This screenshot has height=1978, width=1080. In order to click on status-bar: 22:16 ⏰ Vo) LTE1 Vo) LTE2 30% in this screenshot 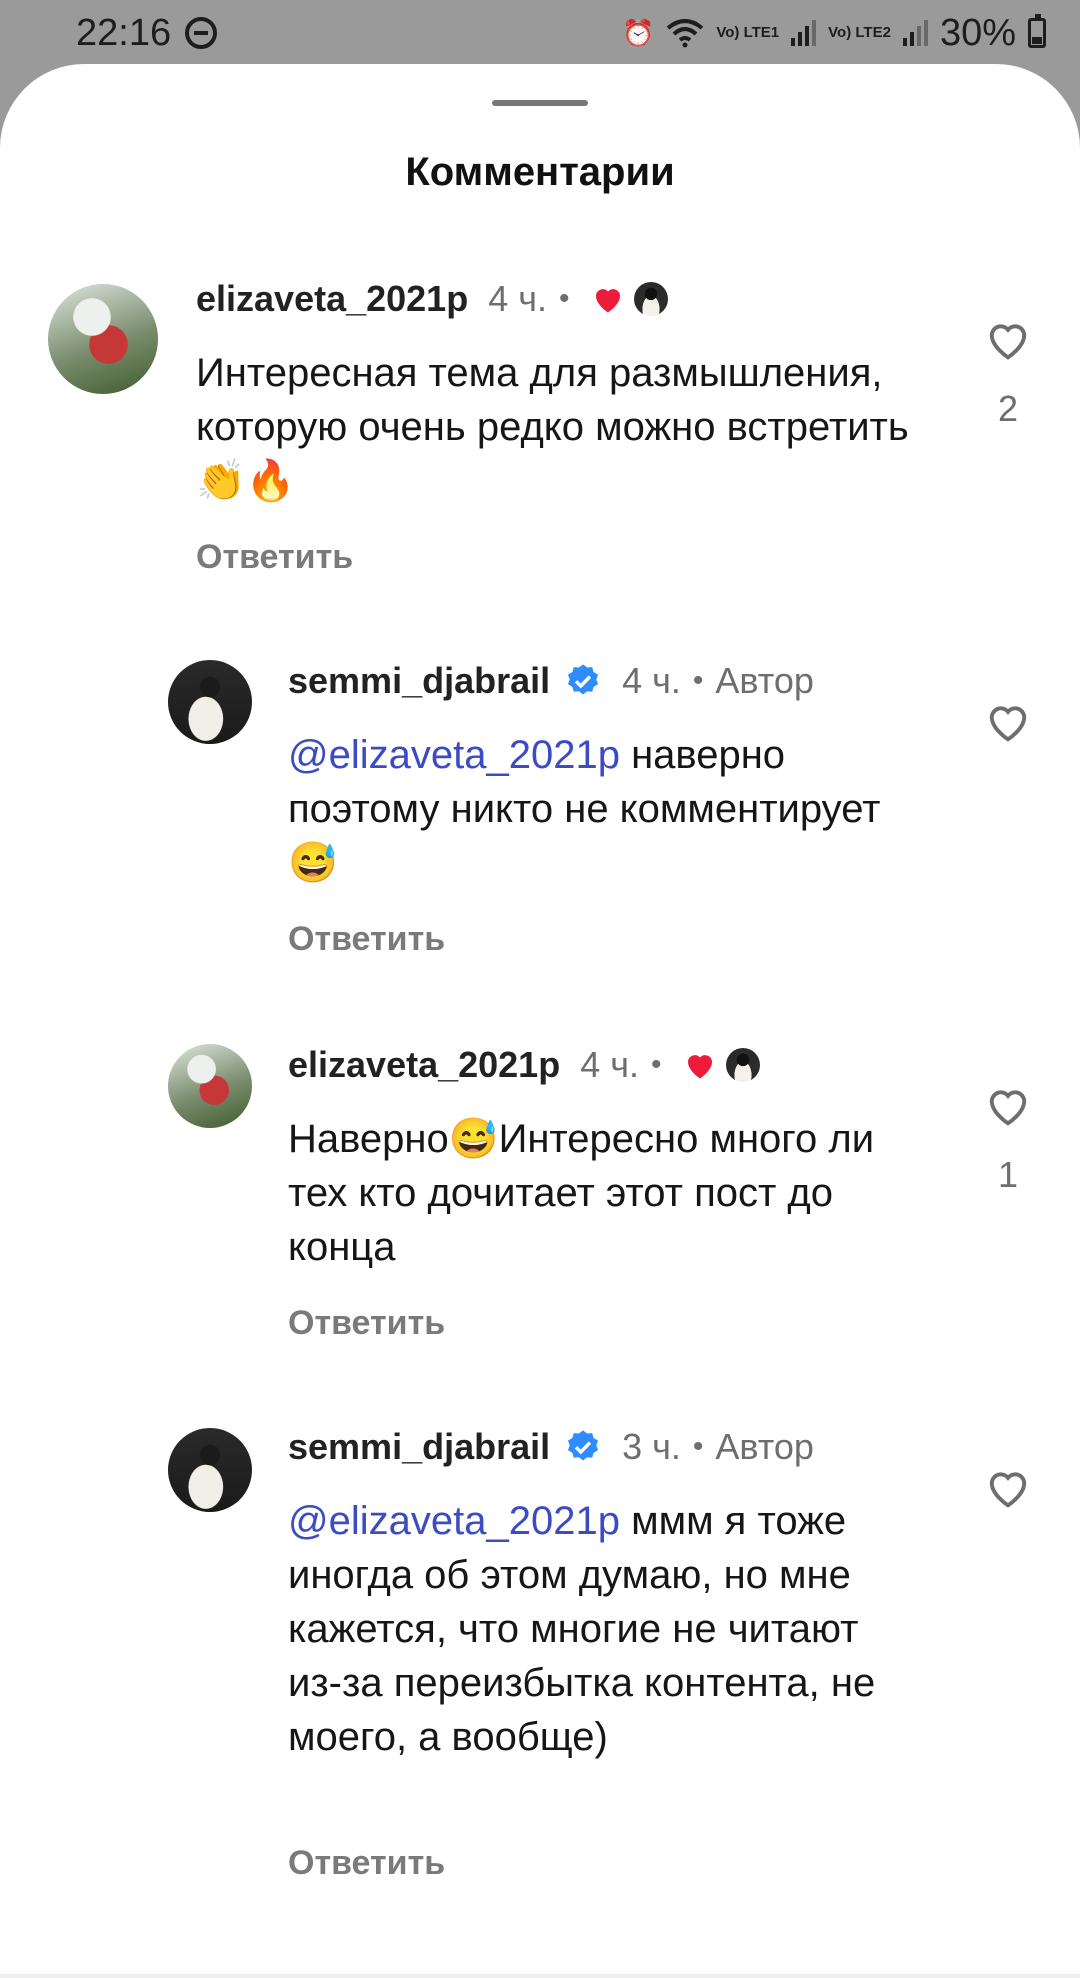, I will do `click(540, 33)`.